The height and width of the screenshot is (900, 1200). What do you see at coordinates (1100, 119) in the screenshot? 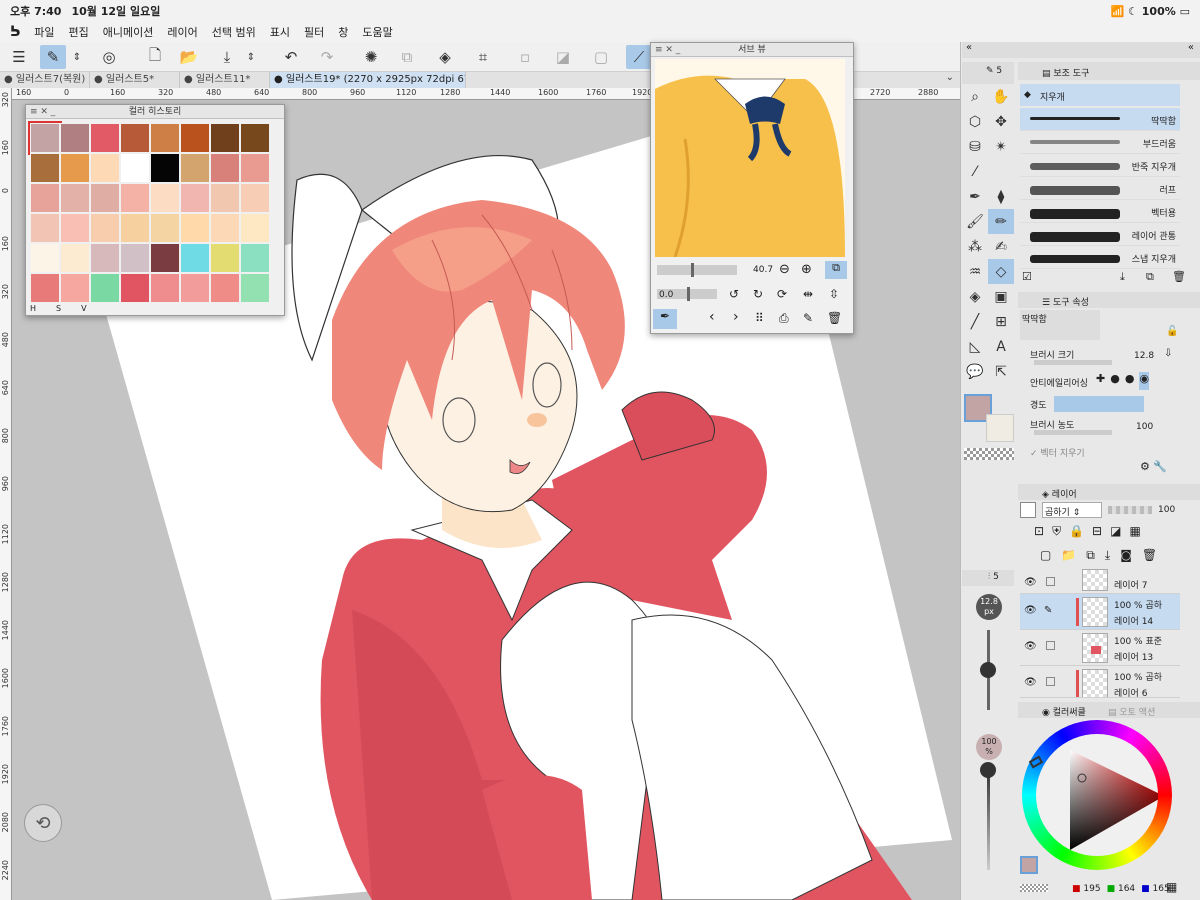
I see `brush-hard: 딱딱함` at bounding box center [1100, 119].